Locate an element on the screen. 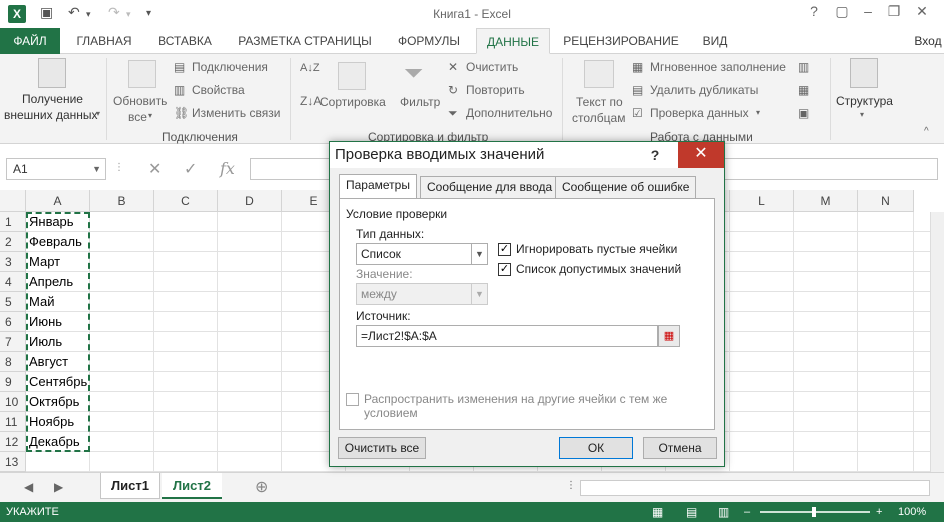  zoom-level: 100% is located at coordinates (912, 512).